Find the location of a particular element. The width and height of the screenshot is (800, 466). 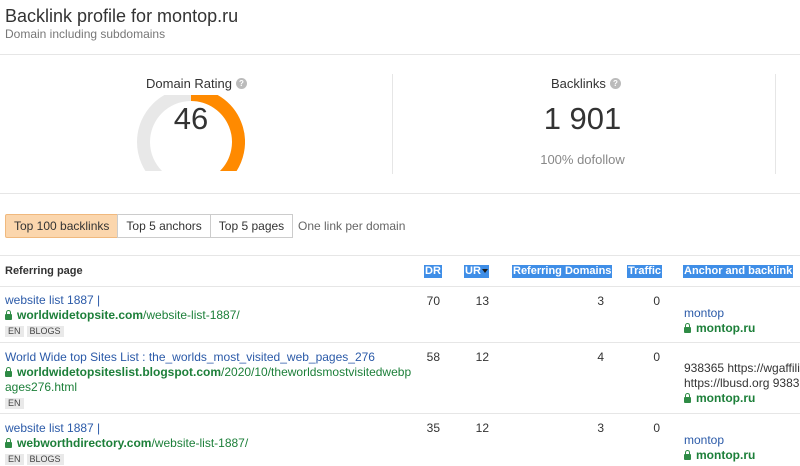

referring-page-url: worldwidetopsite.com/website-list-1887/ is located at coordinates (122, 315).